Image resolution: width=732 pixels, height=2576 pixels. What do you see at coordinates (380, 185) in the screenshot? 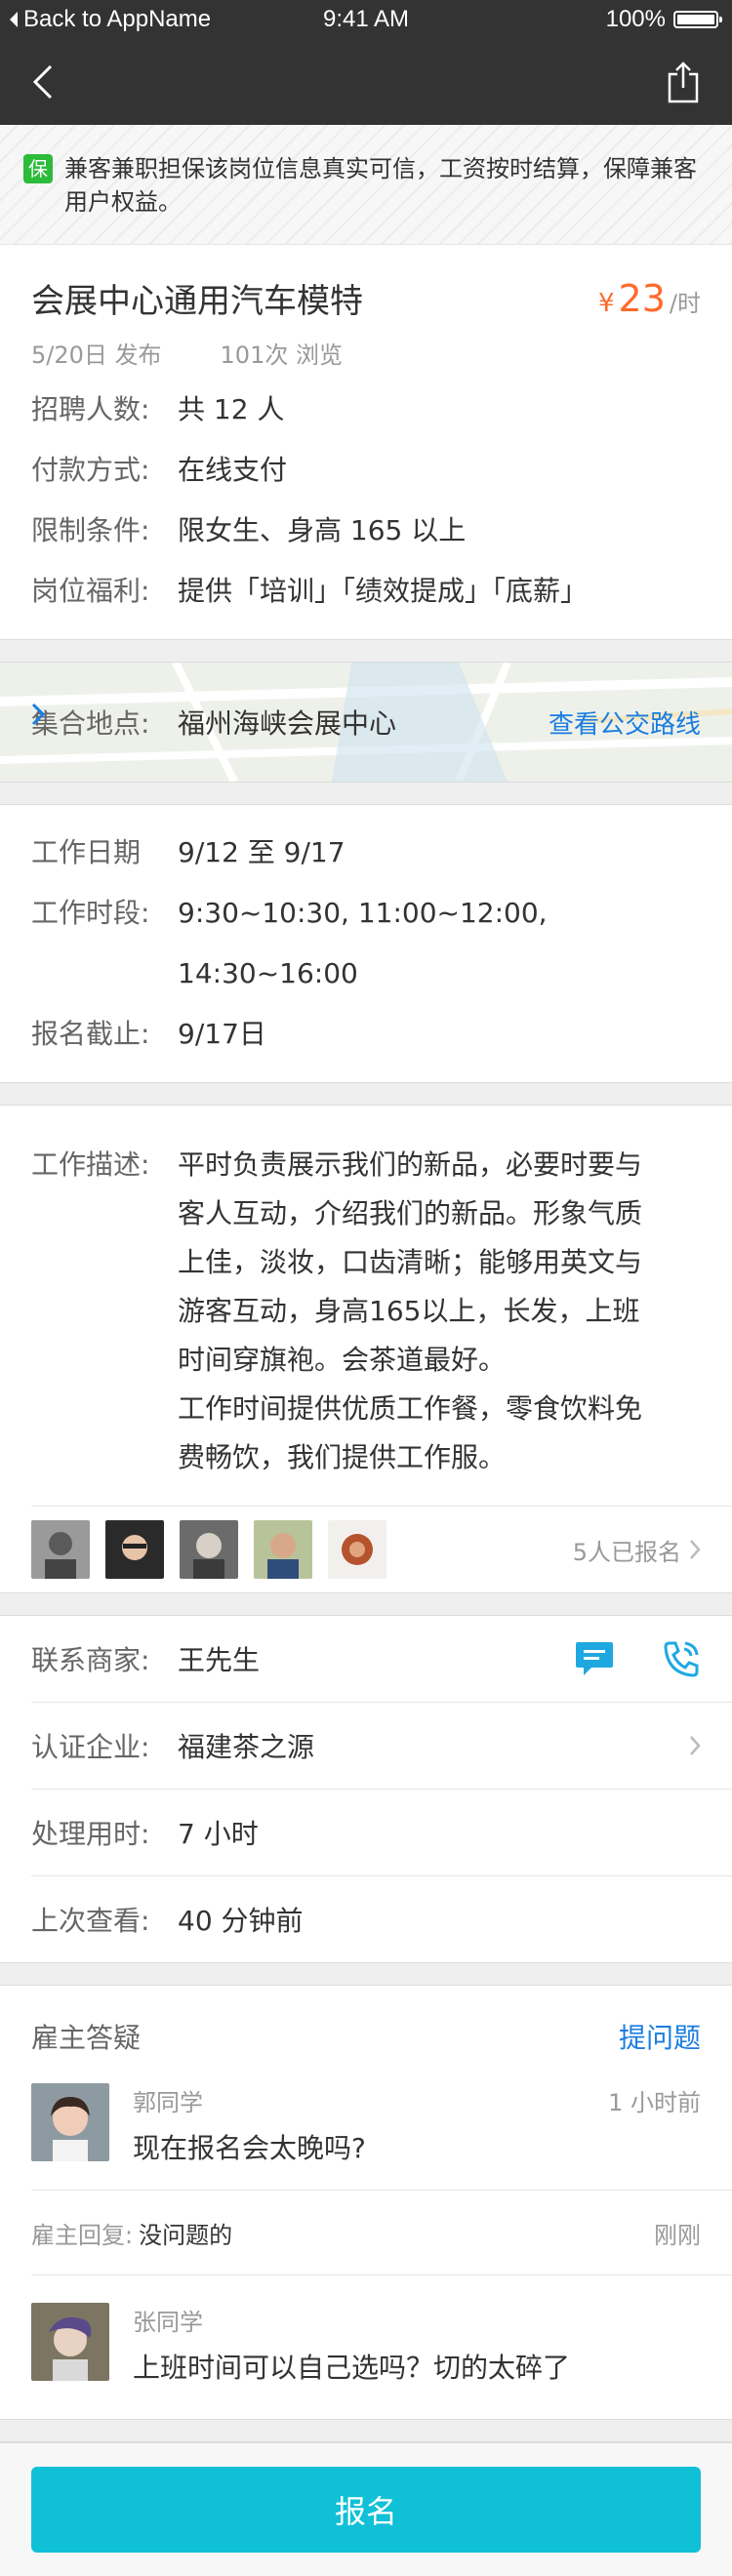
I see `guarantee-text: 兼客兼职担保该岗位信息真实可信，工资按时结算，保障兼客用户权益。` at bounding box center [380, 185].